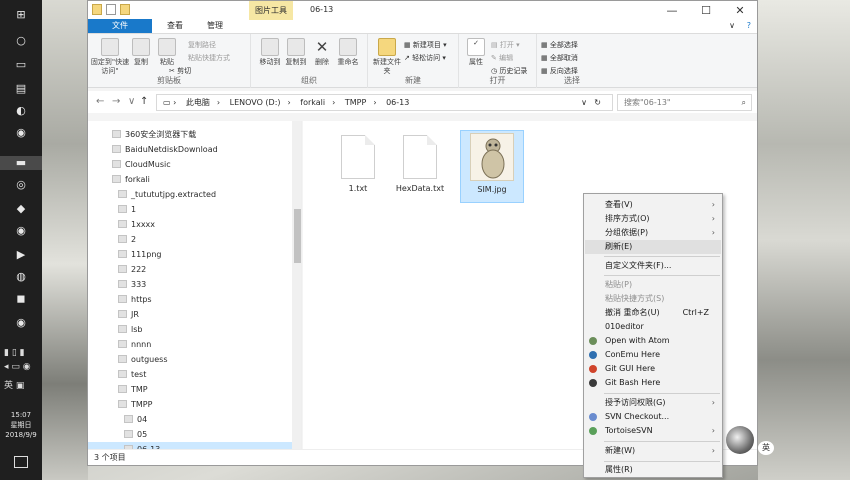 The image size is (850, 480). I want to click on breadcrumb-pc: 此电脑, so click(198, 102).